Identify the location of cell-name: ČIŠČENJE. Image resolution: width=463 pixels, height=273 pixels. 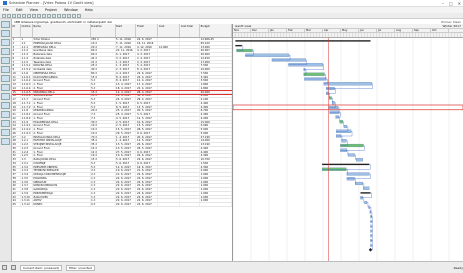
(62, 163).